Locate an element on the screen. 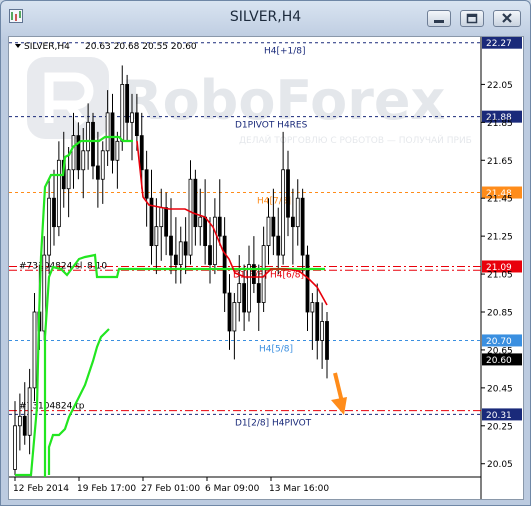  current-price-tag-text: 20.60 is located at coordinates (499, 361).